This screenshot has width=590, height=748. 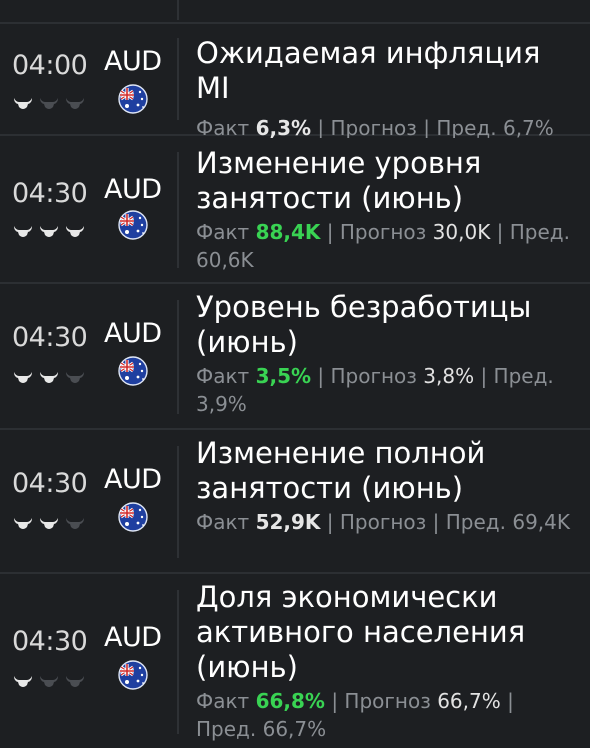 What do you see at coordinates (386, 715) in the screenshot?
I see `event-values: Факт 66,8% | Прогноз 66,7% | Пред. 66,7%` at bounding box center [386, 715].